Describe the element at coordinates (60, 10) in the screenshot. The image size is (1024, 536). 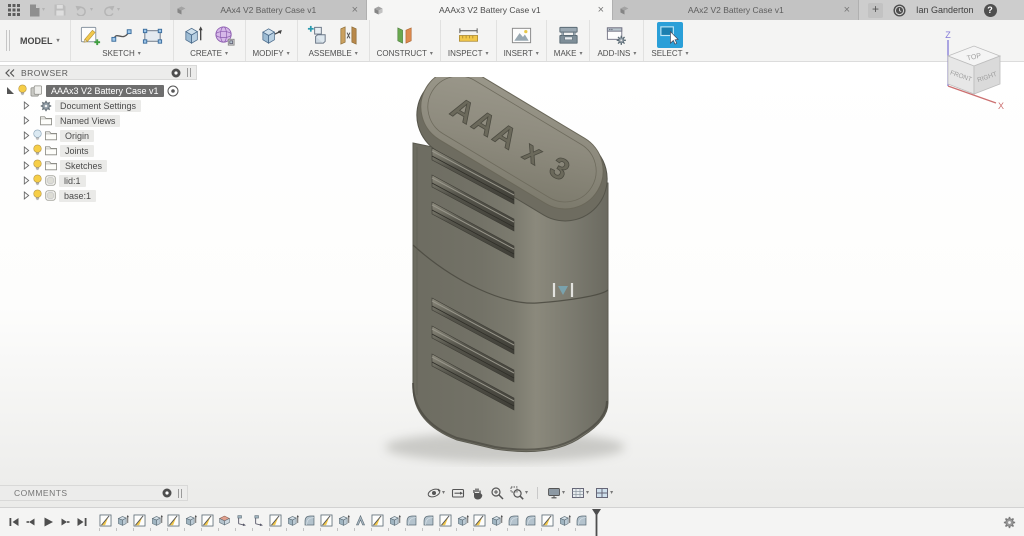
I see `save-button` at that location.